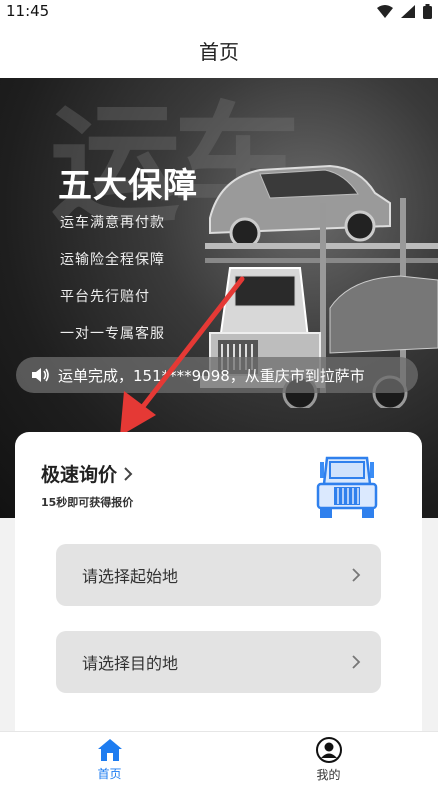 The width and height of the screenshot is (438, 787). What do you see at coordinates (218, 662) in the screenshot?
I see `destination-select: 请选择目的地` at bounding box center [218, 662].